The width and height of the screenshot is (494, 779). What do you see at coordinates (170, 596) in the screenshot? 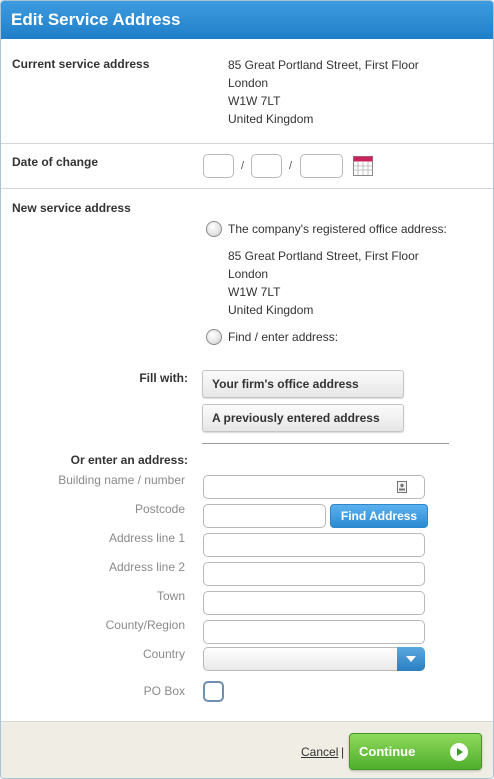
I see `town-label: Town` at bounding box center [170, 596].